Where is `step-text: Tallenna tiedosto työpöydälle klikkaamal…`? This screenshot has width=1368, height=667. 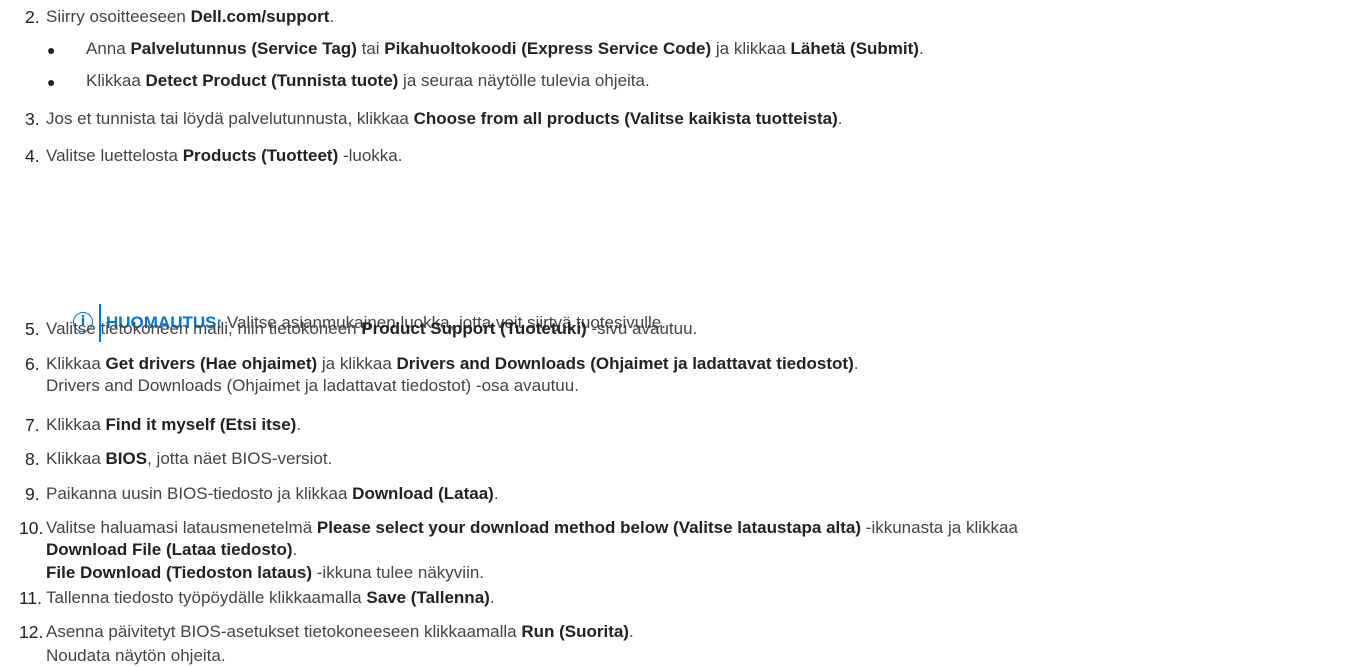
step-text: Tallenna tiedosto työpöydälle klikkaamal… is located at coordinates (270, 597).